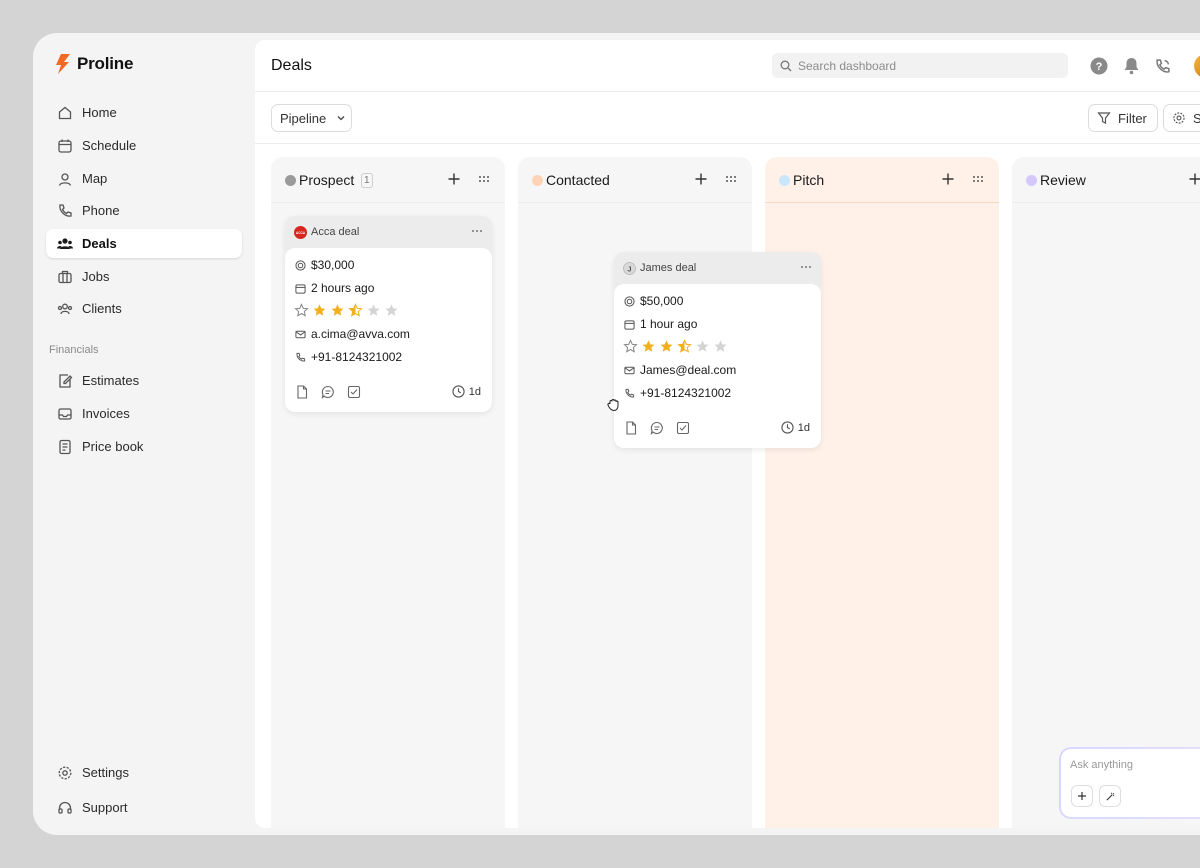 The height and width of the screenshot is (868, 1200). Describe the element at coordinates (144, 413) in the screenshot. I see `sidebar-item-invoices: Invoices` at that location.